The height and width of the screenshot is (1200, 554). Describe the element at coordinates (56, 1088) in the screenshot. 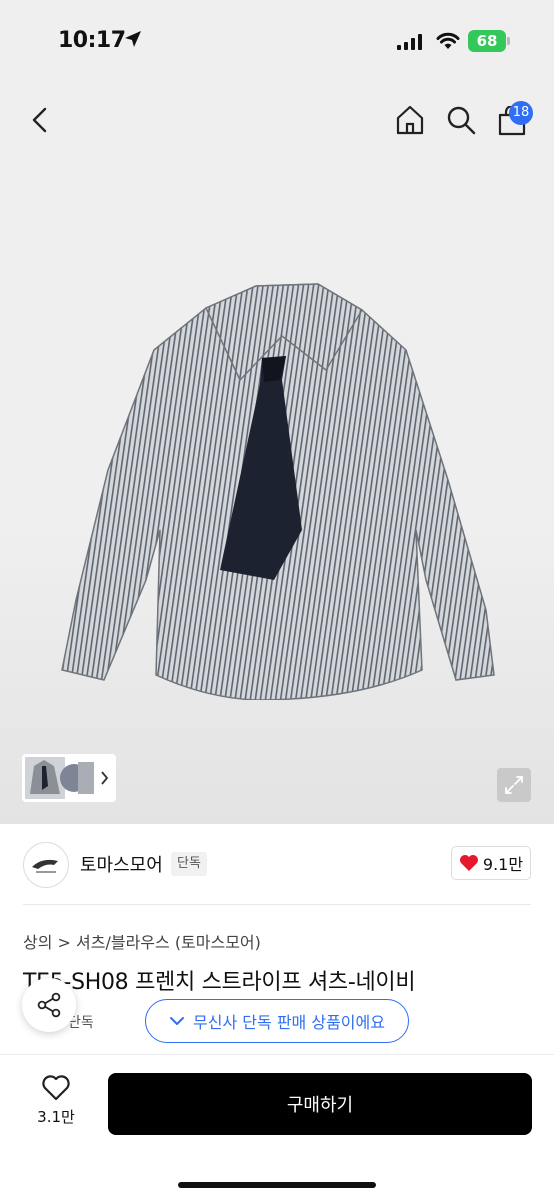

I see `heart-outline-icon` at that location.